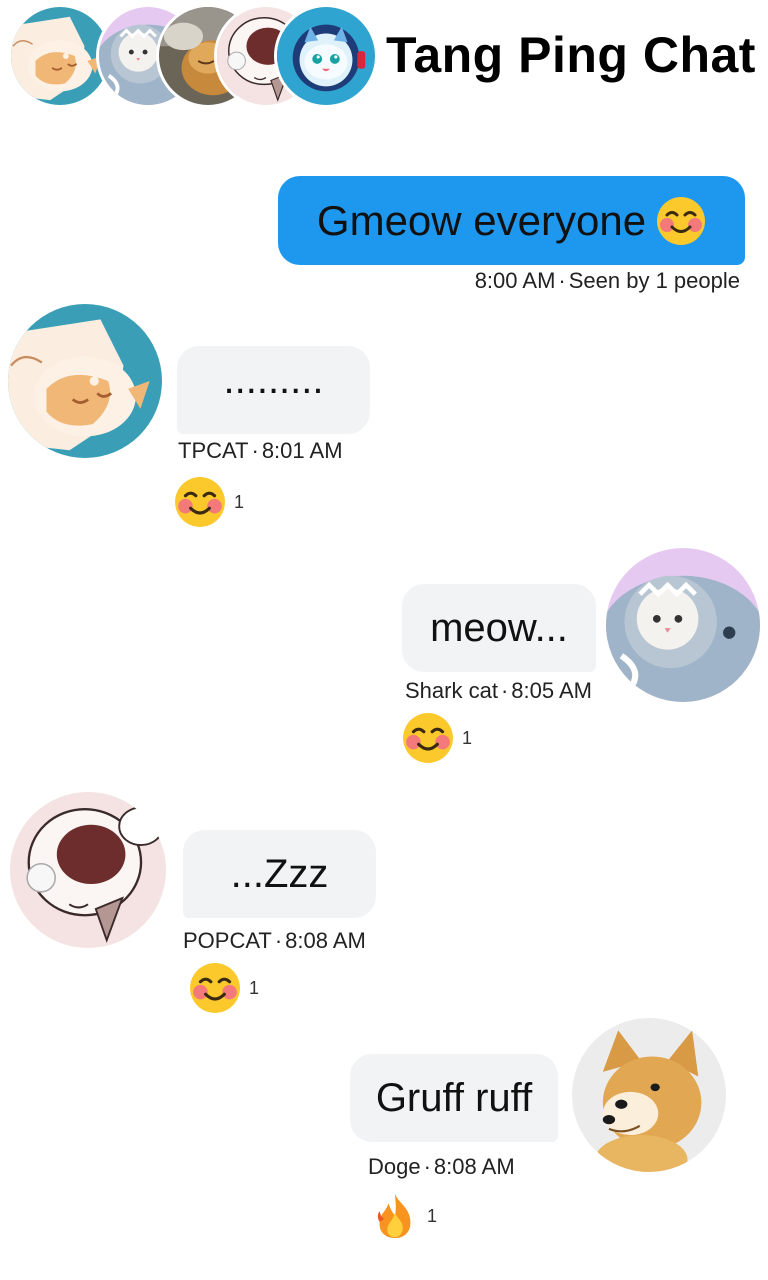  What do you see at coordinates (88, 870) in the screenshot?
I see `avatar-popcat` at bounding box center [88, 870].